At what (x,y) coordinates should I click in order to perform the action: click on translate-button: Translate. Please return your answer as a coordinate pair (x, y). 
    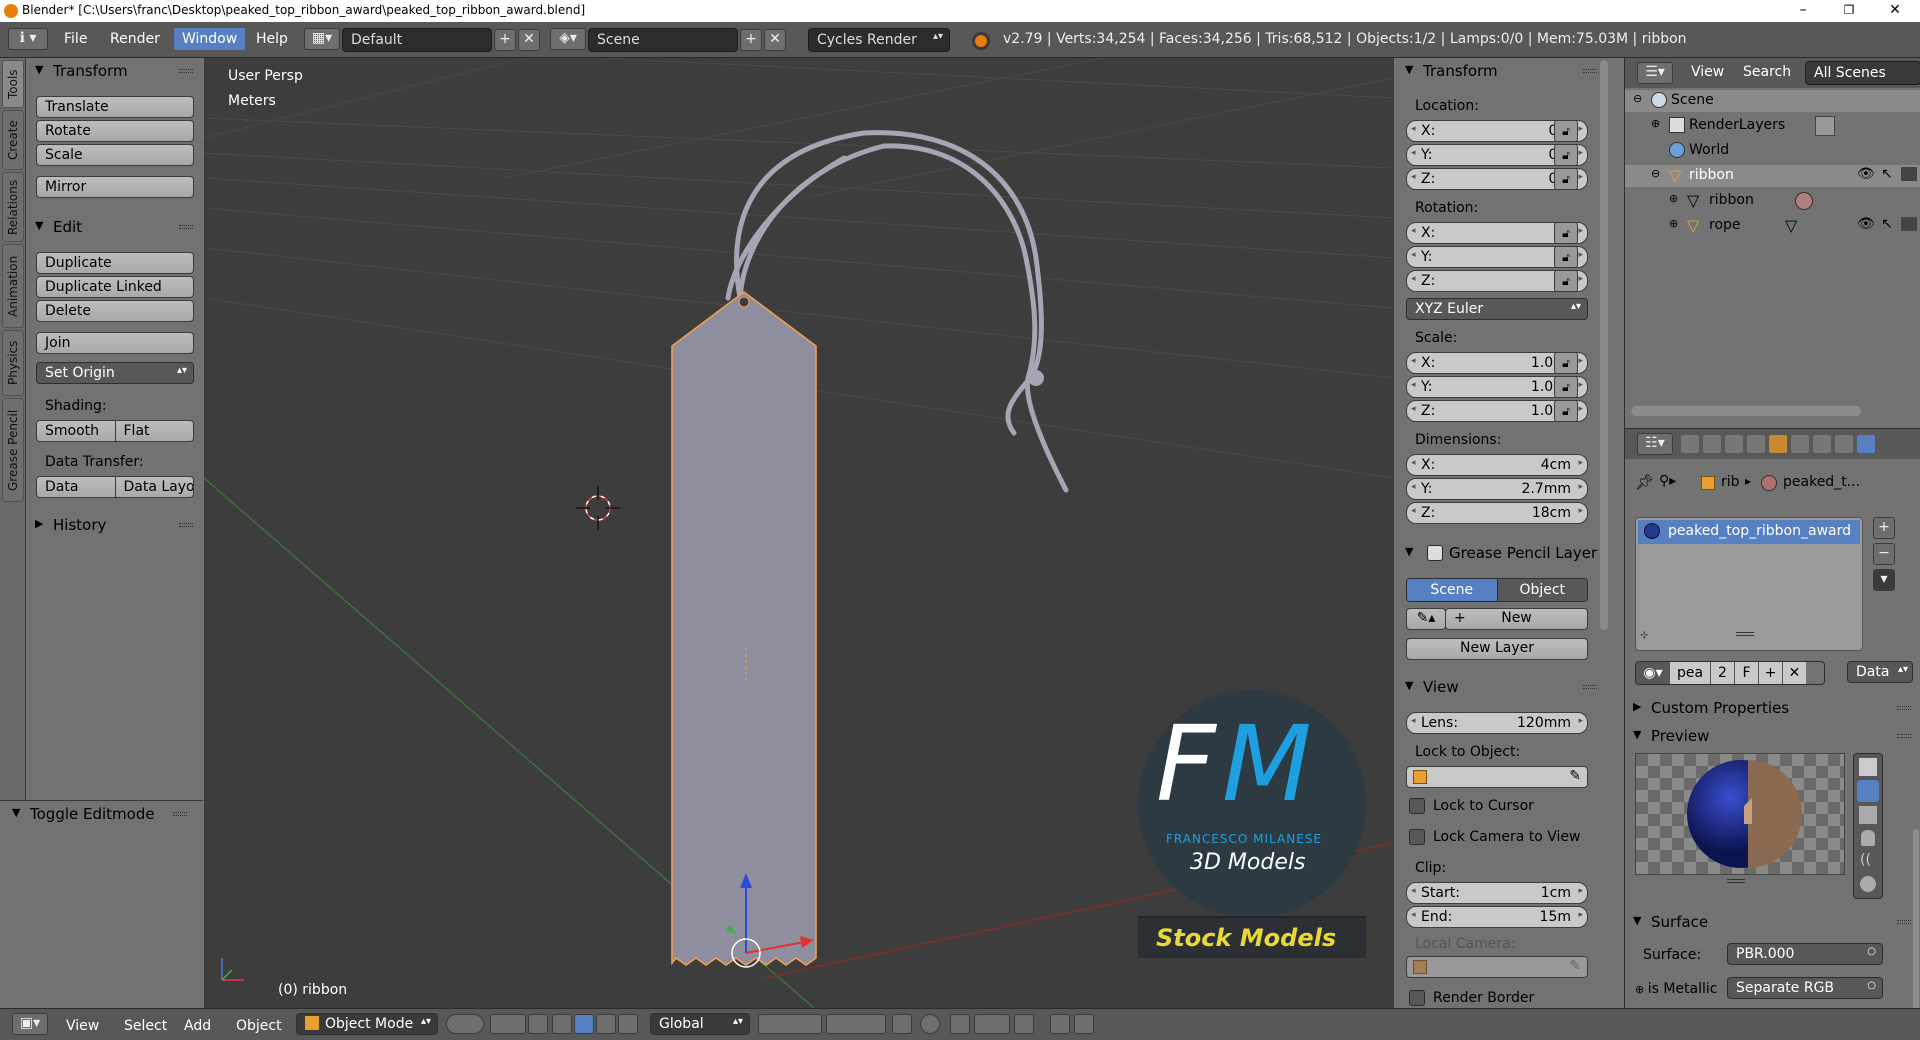
    Looking at the image, I should click on (115, 107).